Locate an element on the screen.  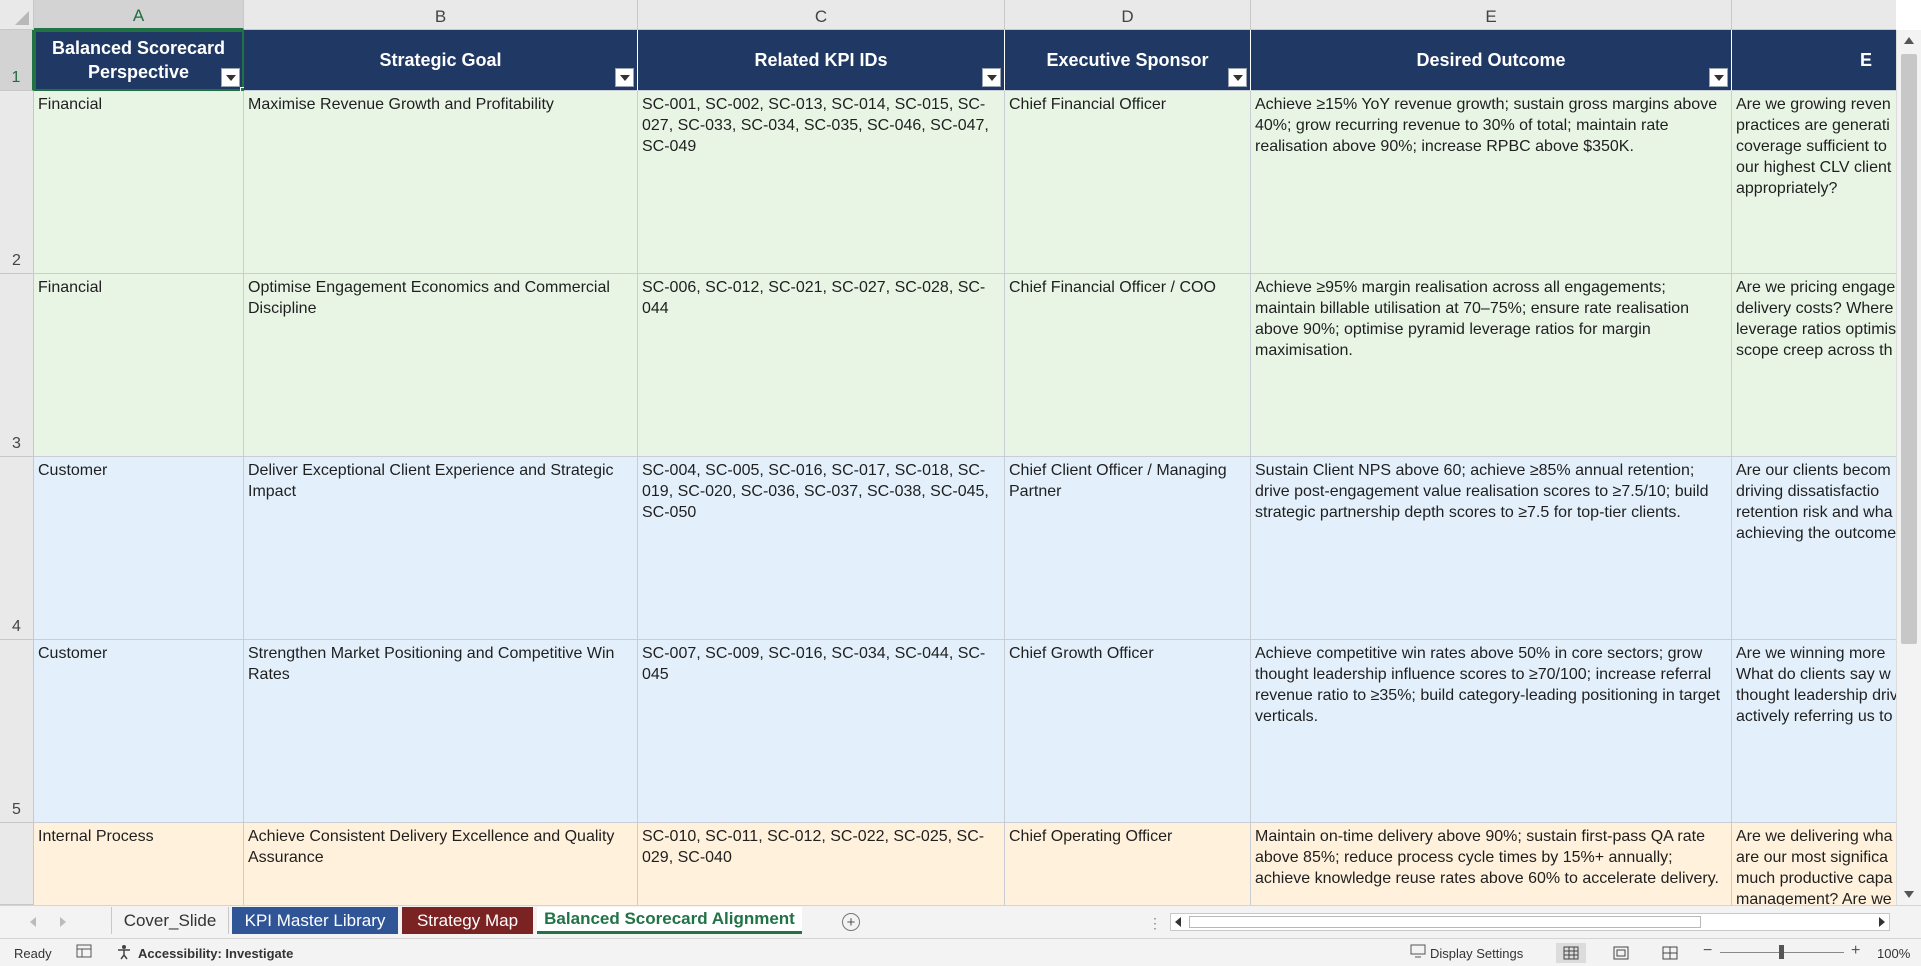
row-header-5: 5 is located at coordinates (17, 731).